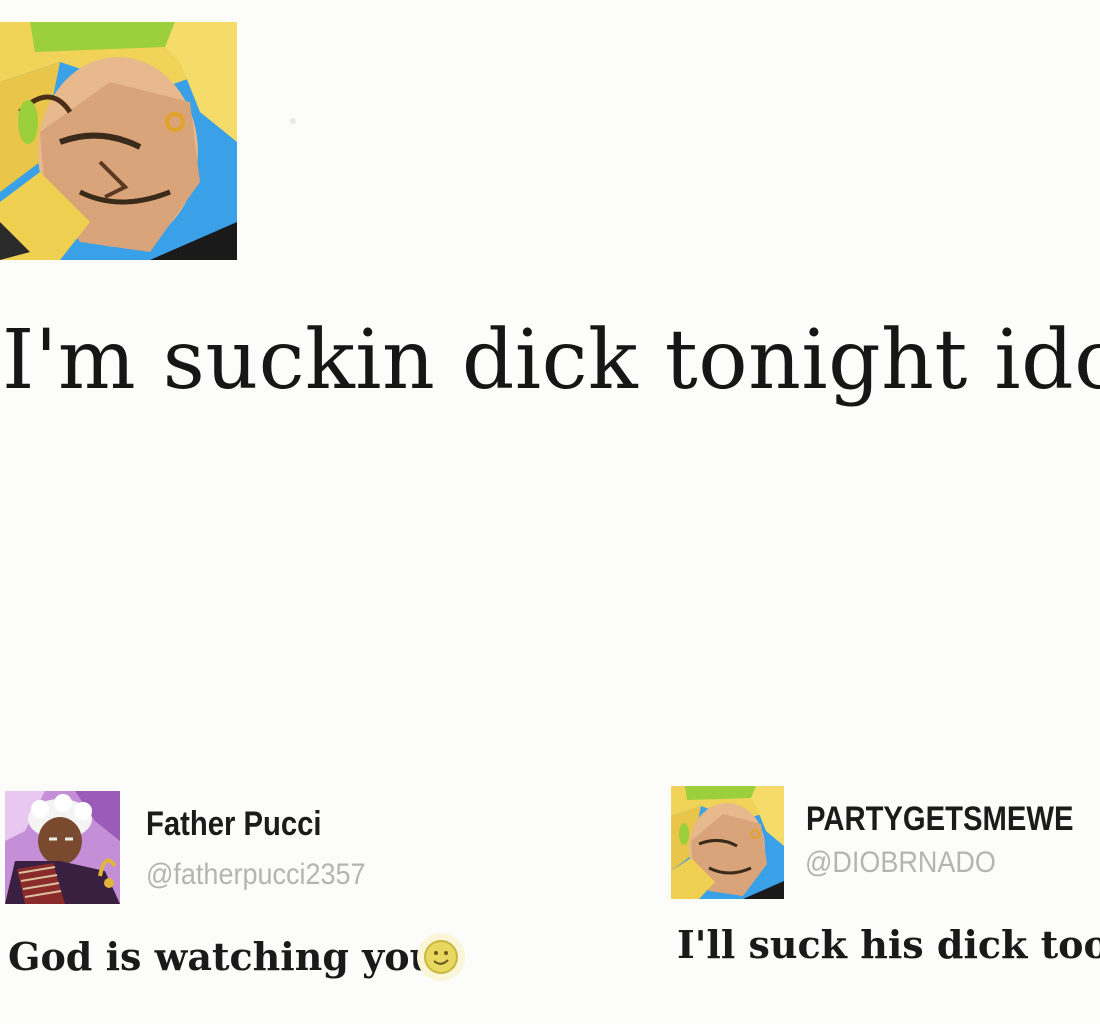  What do you see at coordinates (256, 875) in the screenshot?
I see `reply-handle: @fatherpucci2357` at bounding box center [256, 875].